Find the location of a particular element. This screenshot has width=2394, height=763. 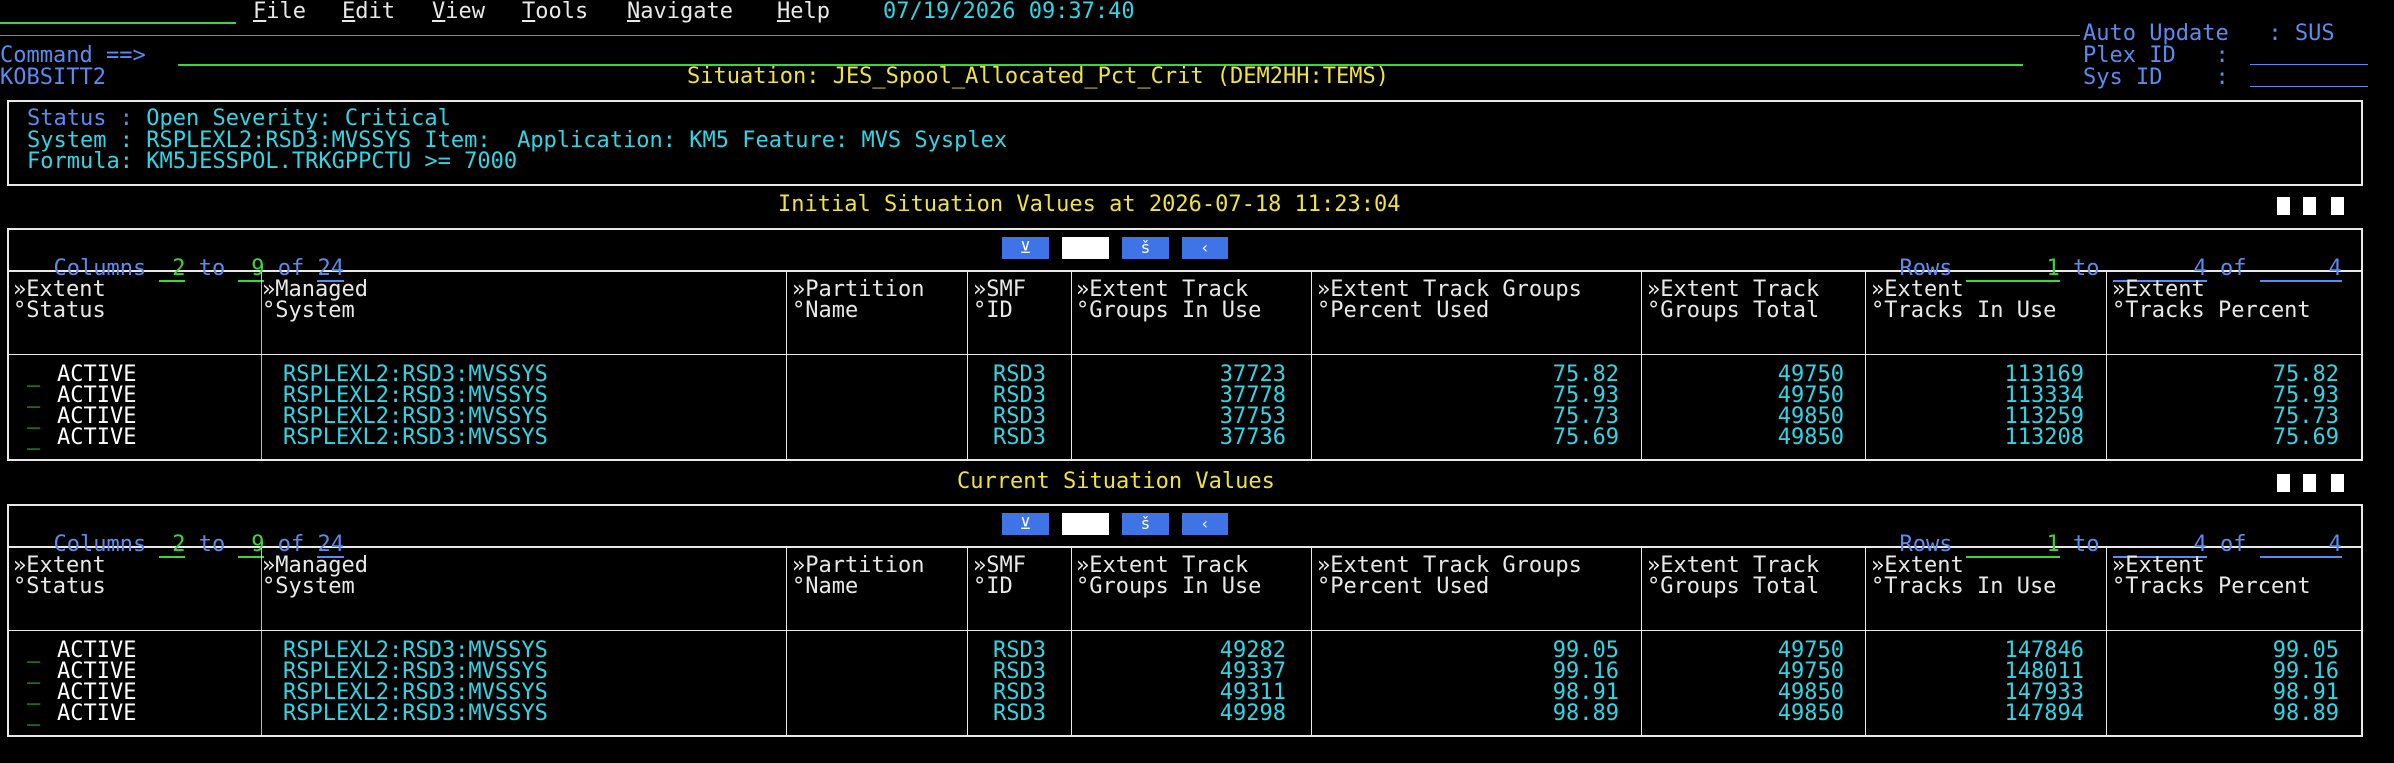

pct-cell: 99.05 is located at coordinates (1585, 650).